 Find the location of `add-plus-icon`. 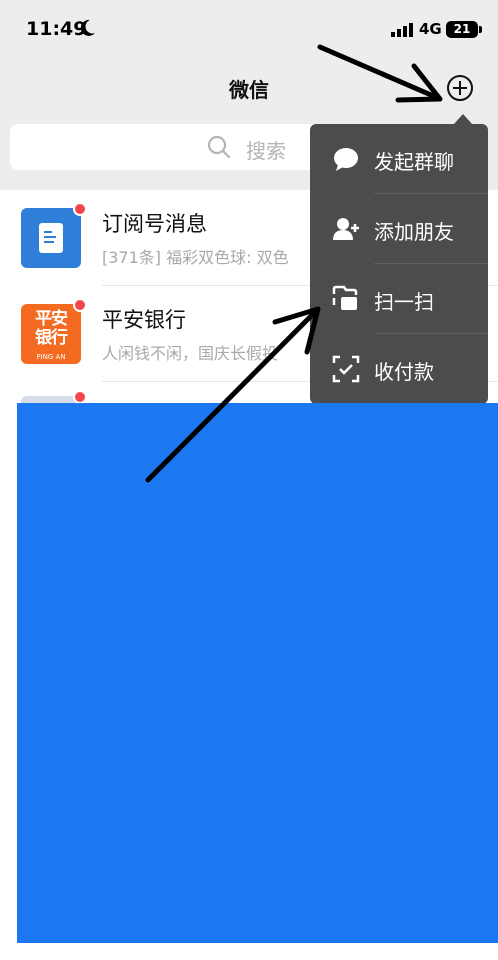

add-plus-icon is located at coordinates (460, 88).